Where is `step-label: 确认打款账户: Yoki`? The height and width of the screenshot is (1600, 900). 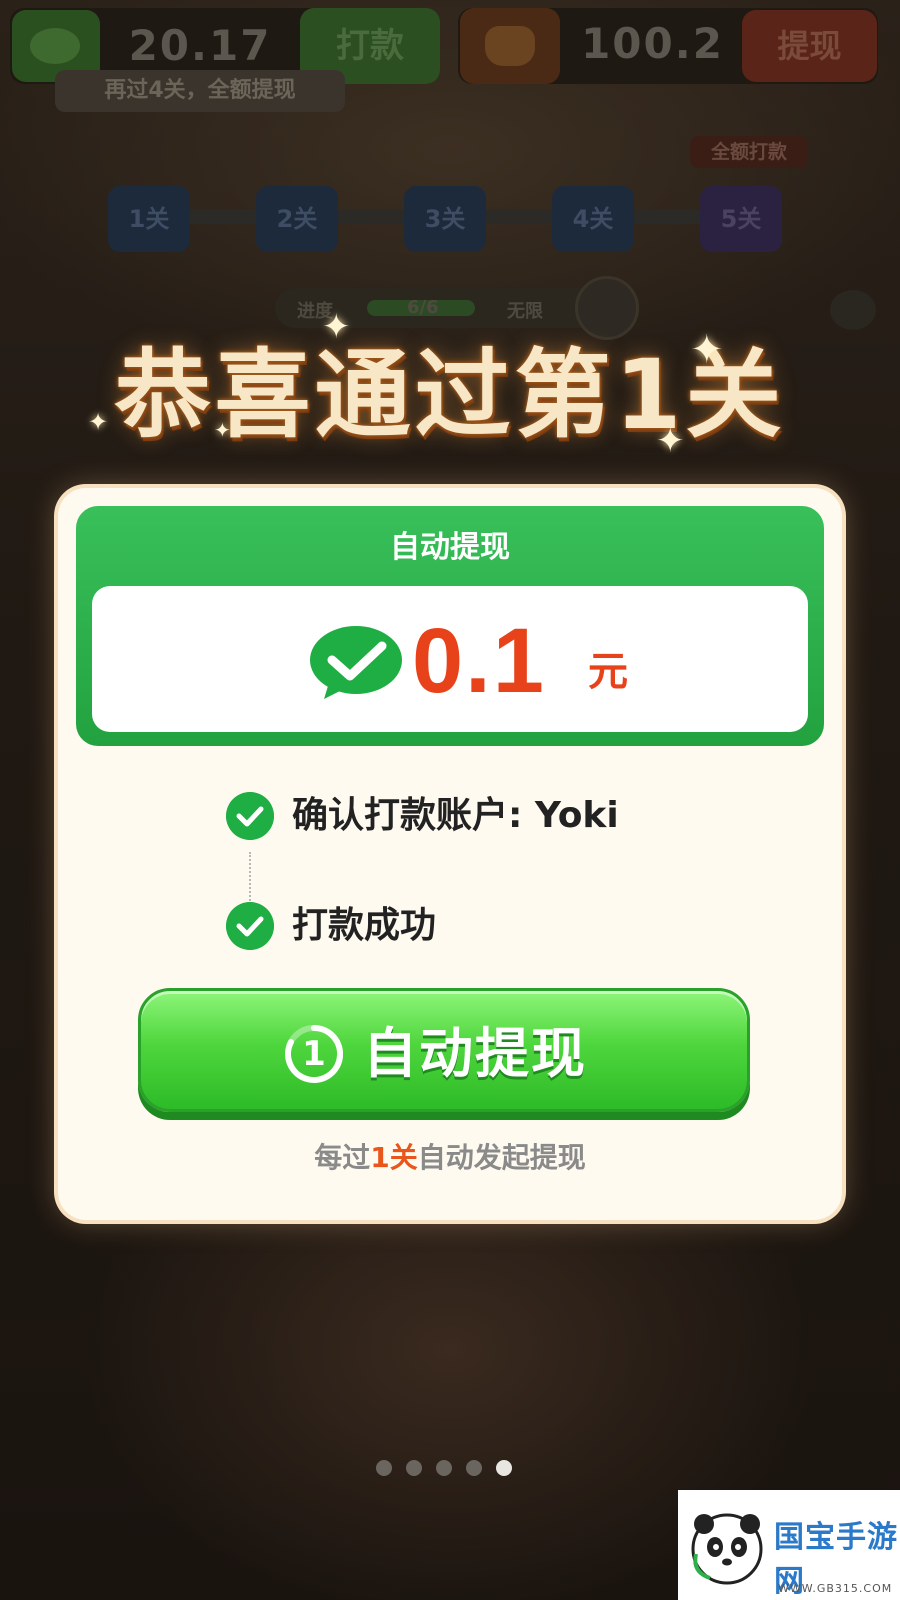 step-label: 确认打款账户: Yoki is located at coordinates (455, 815).